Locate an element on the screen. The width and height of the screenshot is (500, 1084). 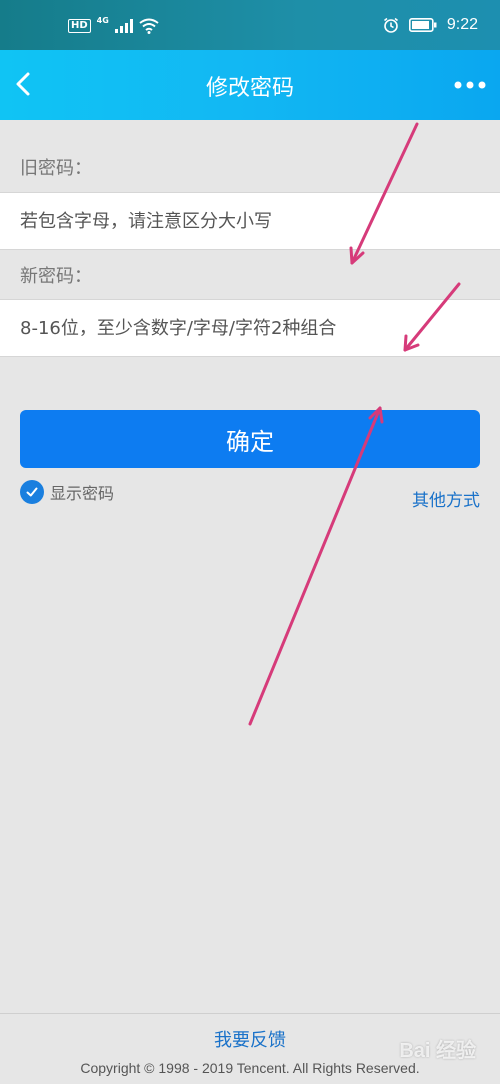
back-button is located at coordinates (26, 84).